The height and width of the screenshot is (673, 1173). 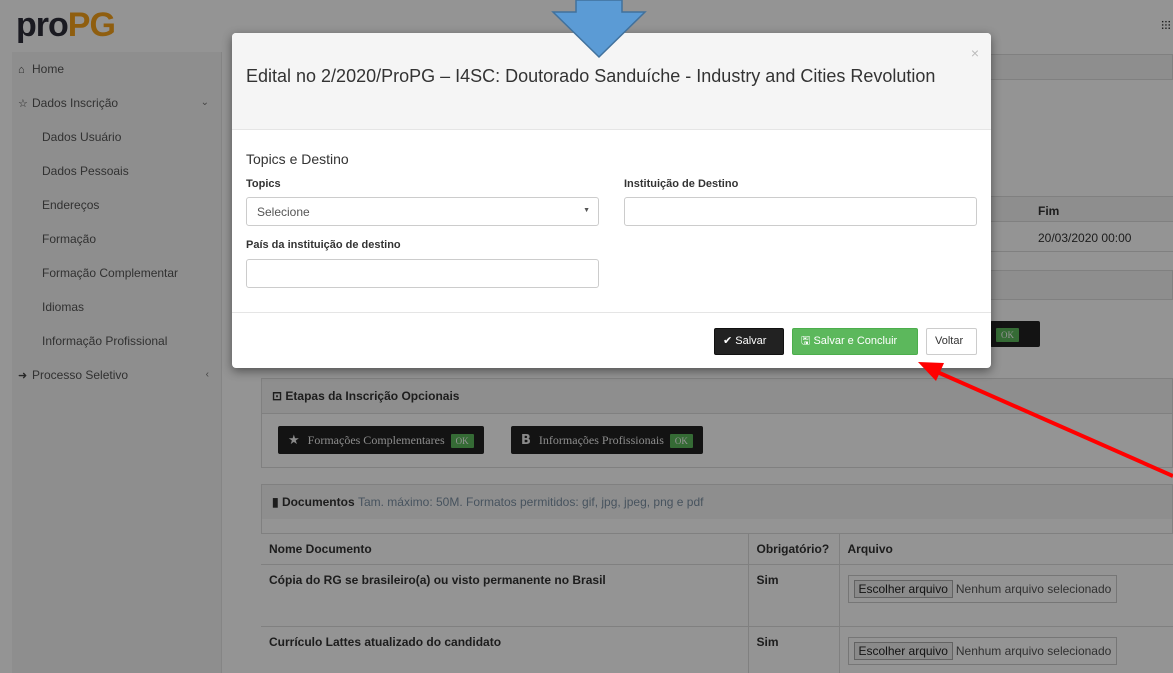 I want to click on annotation-red-arrow-line, so click(x=1053, y=423).